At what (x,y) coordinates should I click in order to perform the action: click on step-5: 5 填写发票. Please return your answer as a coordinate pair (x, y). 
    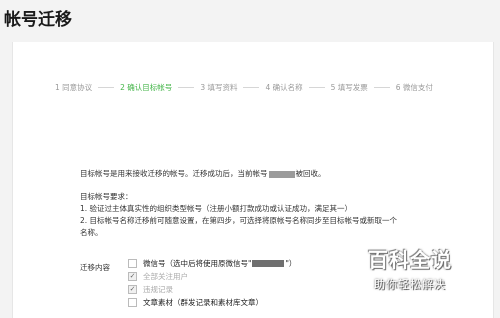
    Looking at the image, I should click on (349, 87).